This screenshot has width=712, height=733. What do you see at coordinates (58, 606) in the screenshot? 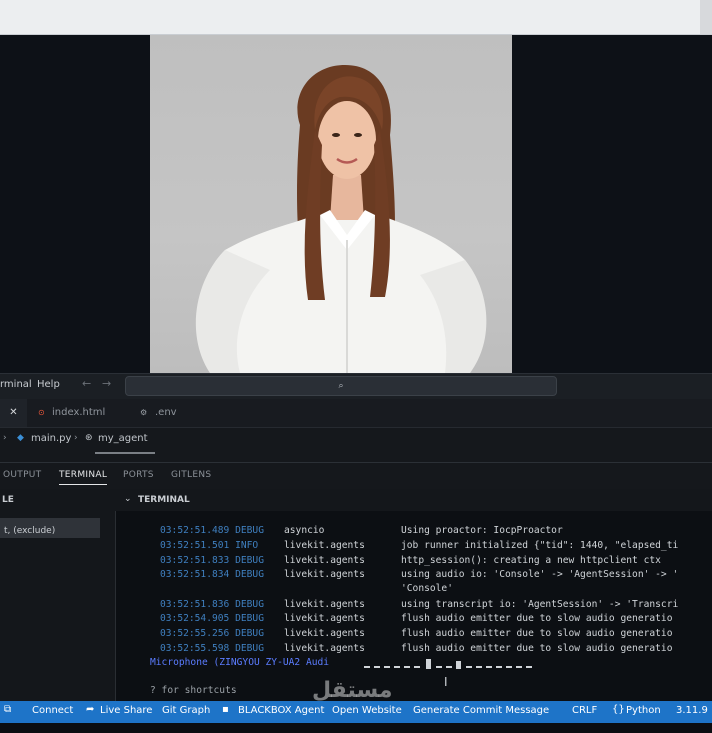
I see `left-panel` at bounding box center [58, 606].